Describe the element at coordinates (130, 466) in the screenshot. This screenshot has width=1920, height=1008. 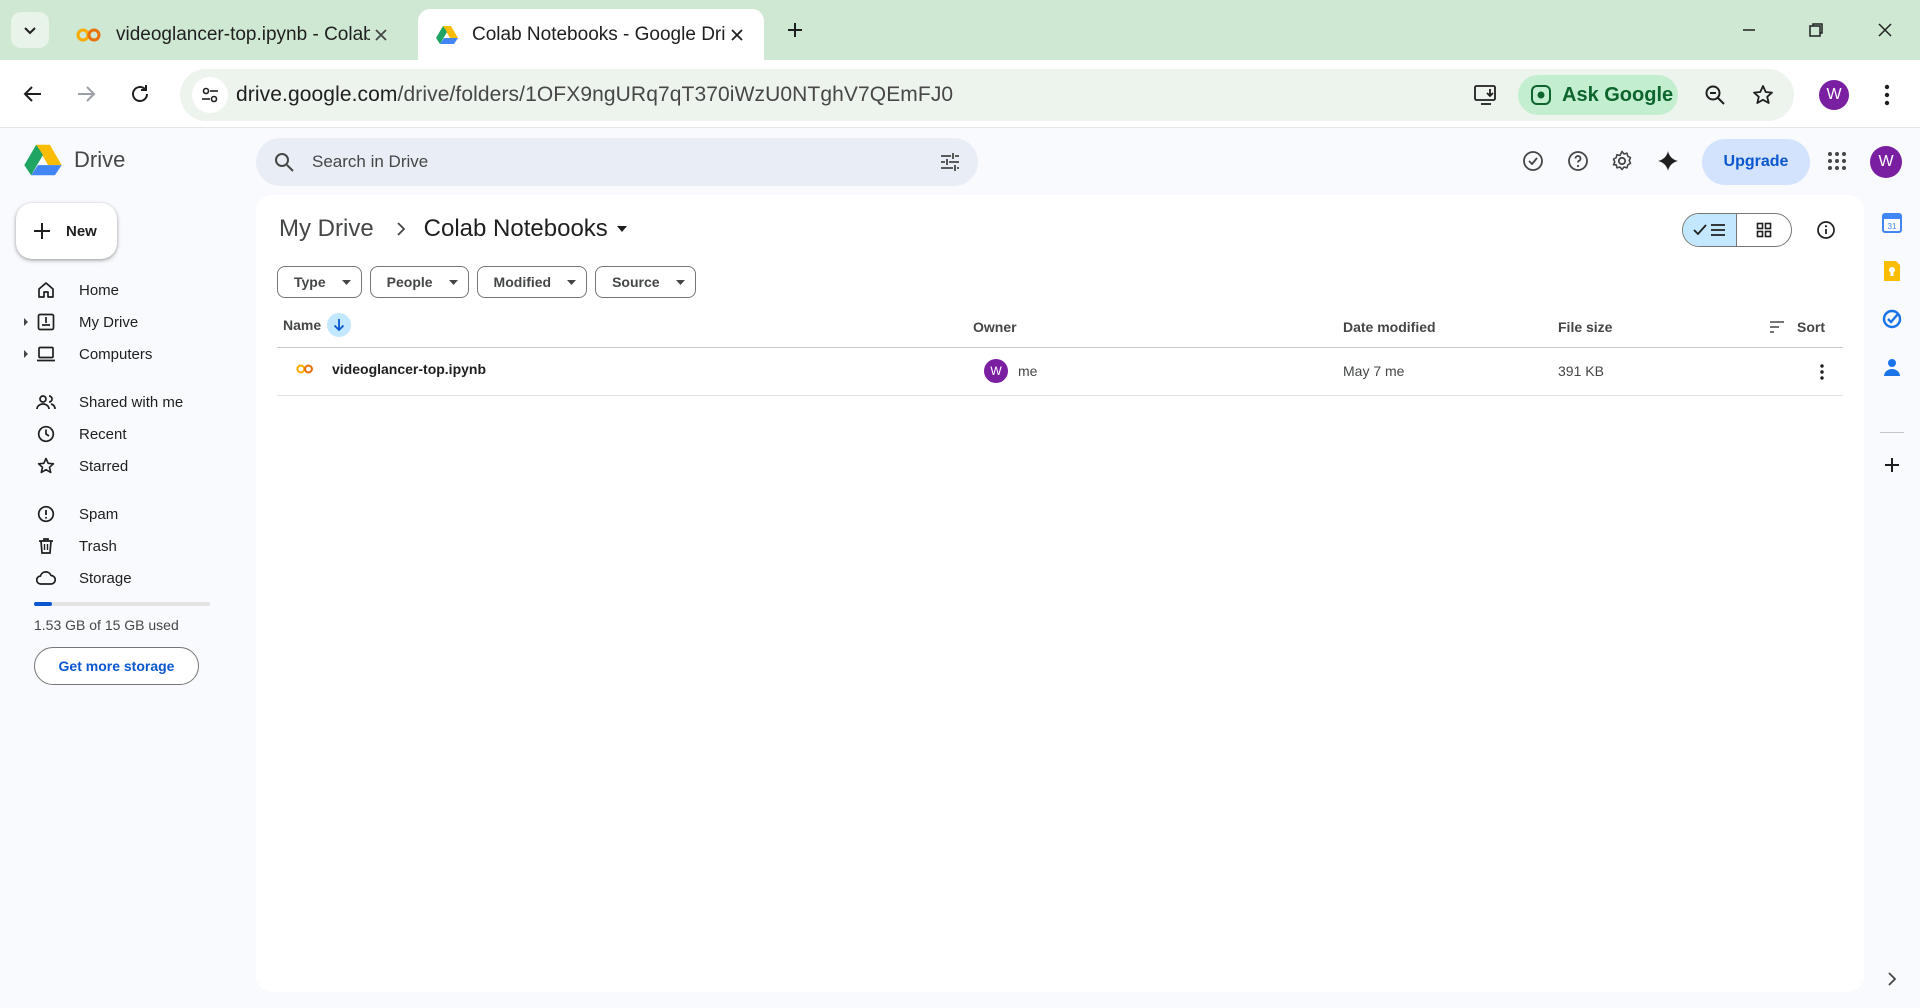
I see `sidebar-item-starred: Starred` at that location.